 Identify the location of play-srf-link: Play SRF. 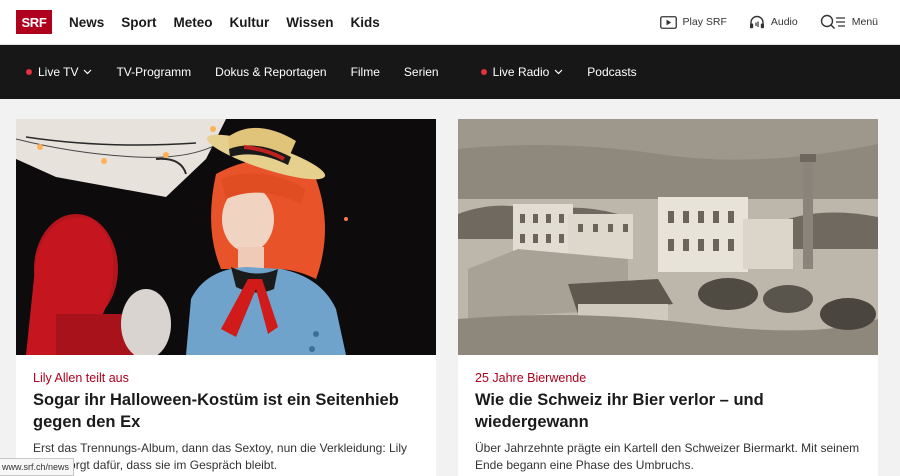
(693, 22).